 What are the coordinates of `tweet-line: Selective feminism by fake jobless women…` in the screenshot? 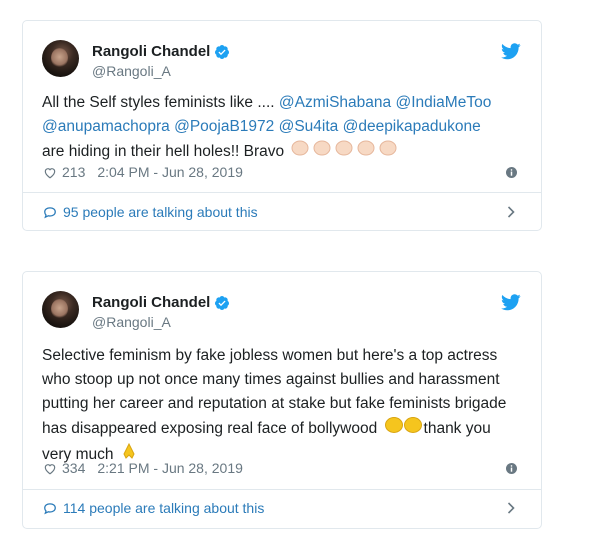 It's located at (270, 355).